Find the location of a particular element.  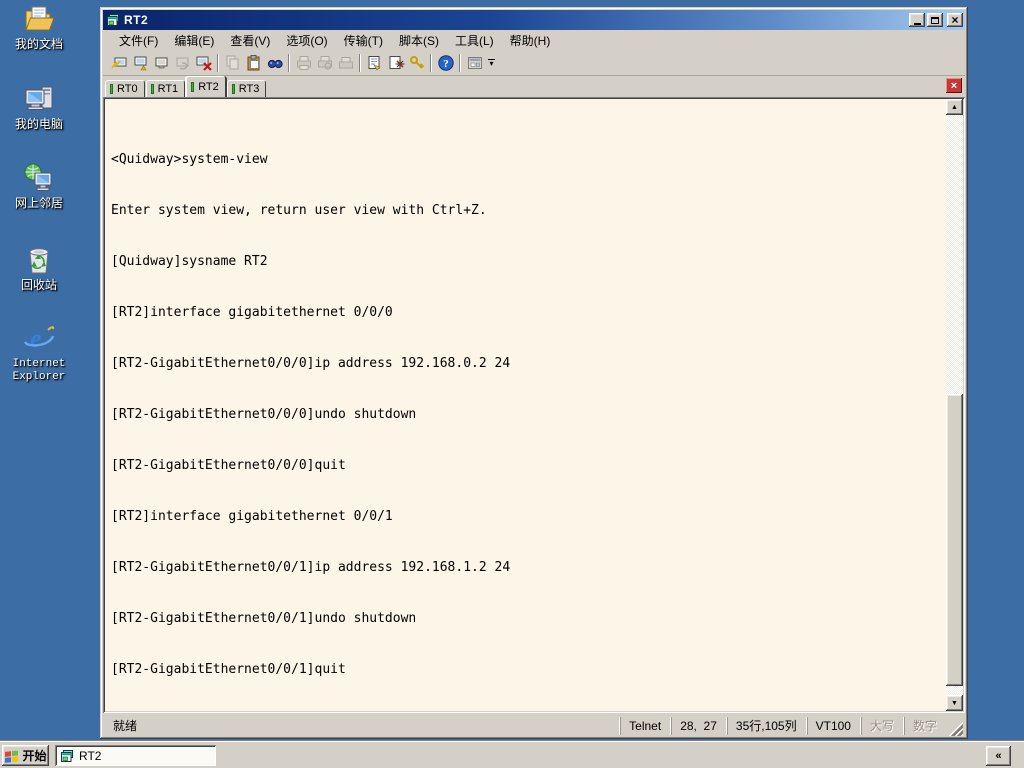

scroll-thumb is located at coordinates (954, 540).